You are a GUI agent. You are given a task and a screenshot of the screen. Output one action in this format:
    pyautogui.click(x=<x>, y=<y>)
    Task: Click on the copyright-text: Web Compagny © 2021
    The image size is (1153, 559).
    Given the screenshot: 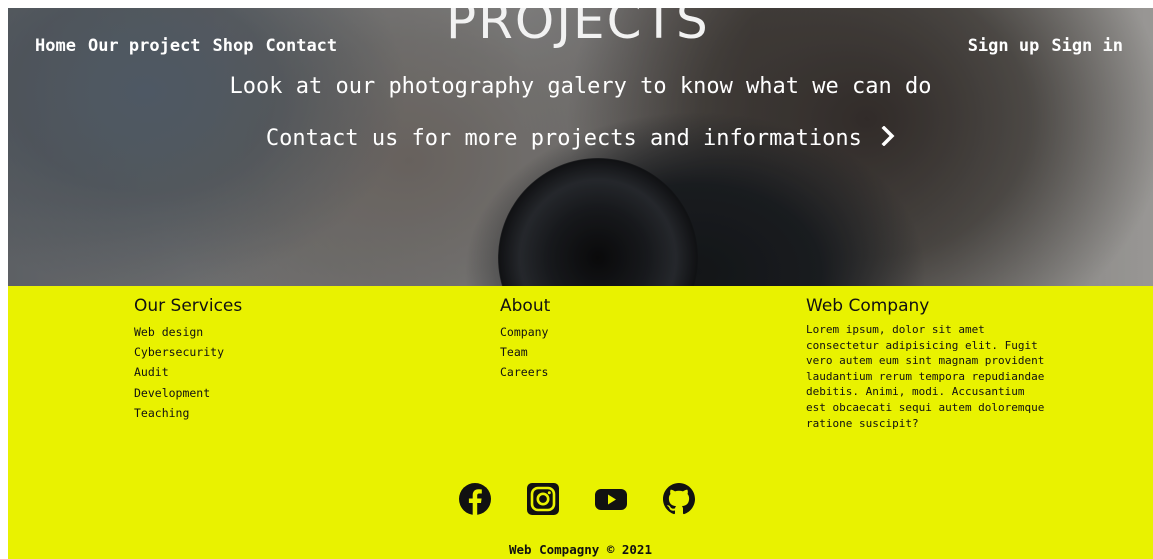 What is the action you would take?
    pyautogui.click(x=580, y=549)
    